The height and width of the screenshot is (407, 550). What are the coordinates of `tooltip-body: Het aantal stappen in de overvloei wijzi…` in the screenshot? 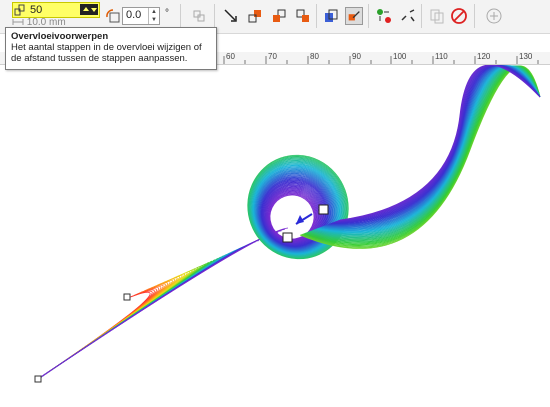 It's located at (106, 53).